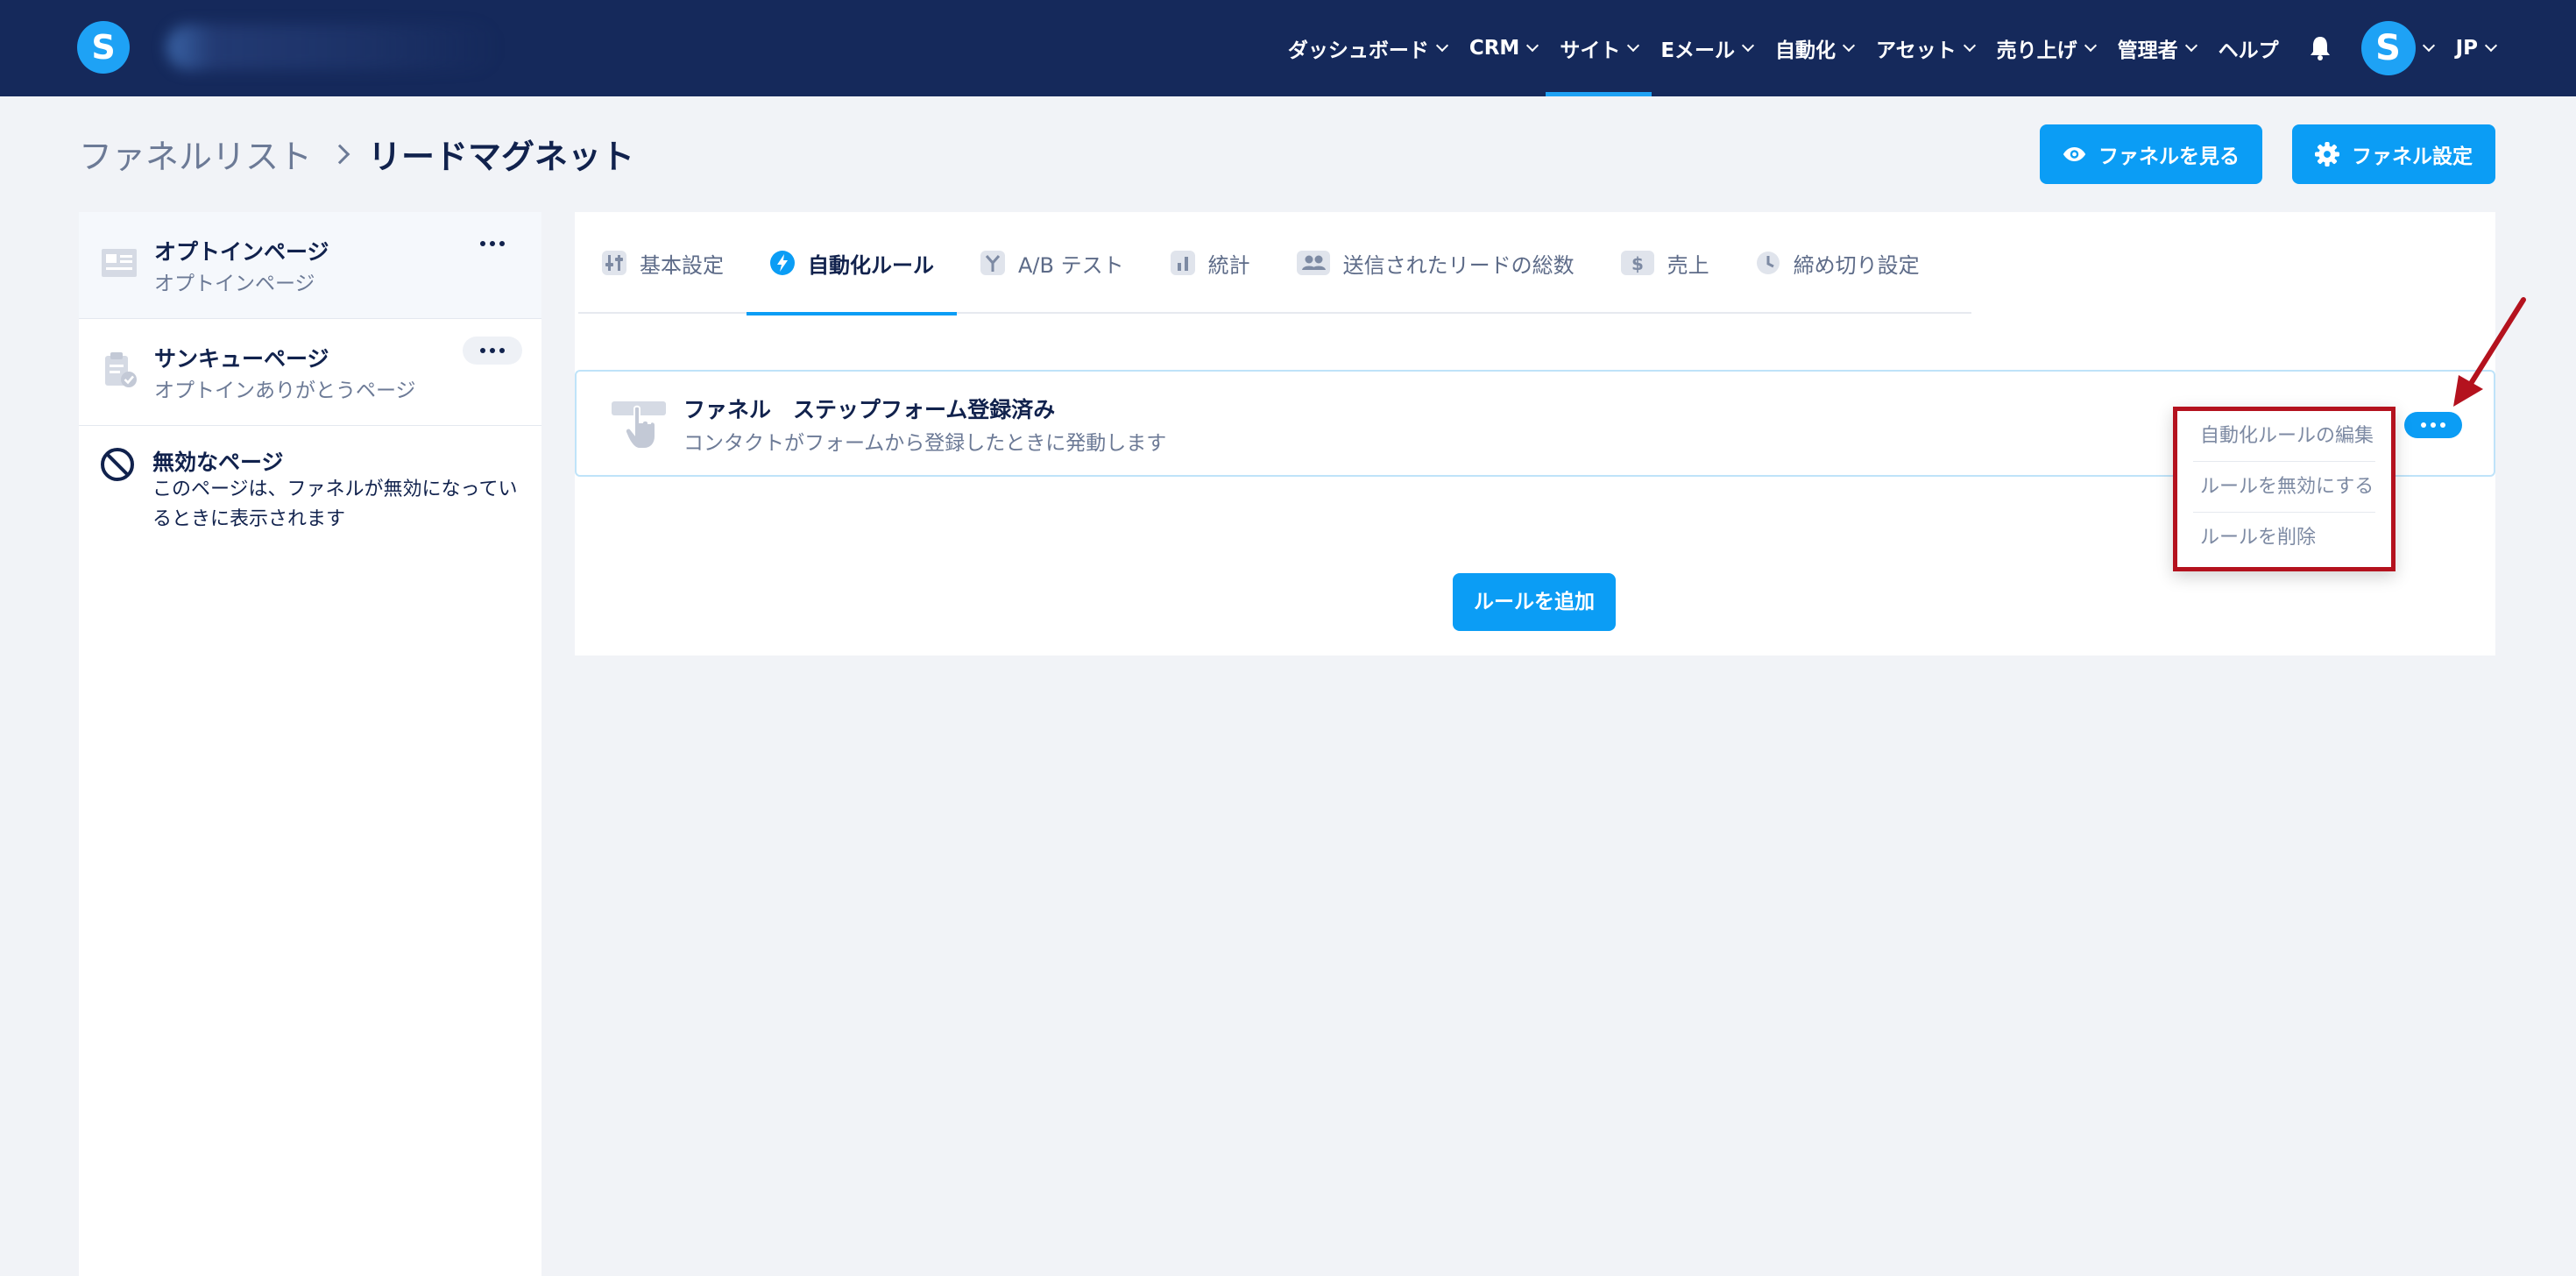 The image size is (2576, 1276). Describe the element at coordinates (869, 409) in the screenshot. I see `rule-title: ファネル ステップフォーム登録済み` at that location.